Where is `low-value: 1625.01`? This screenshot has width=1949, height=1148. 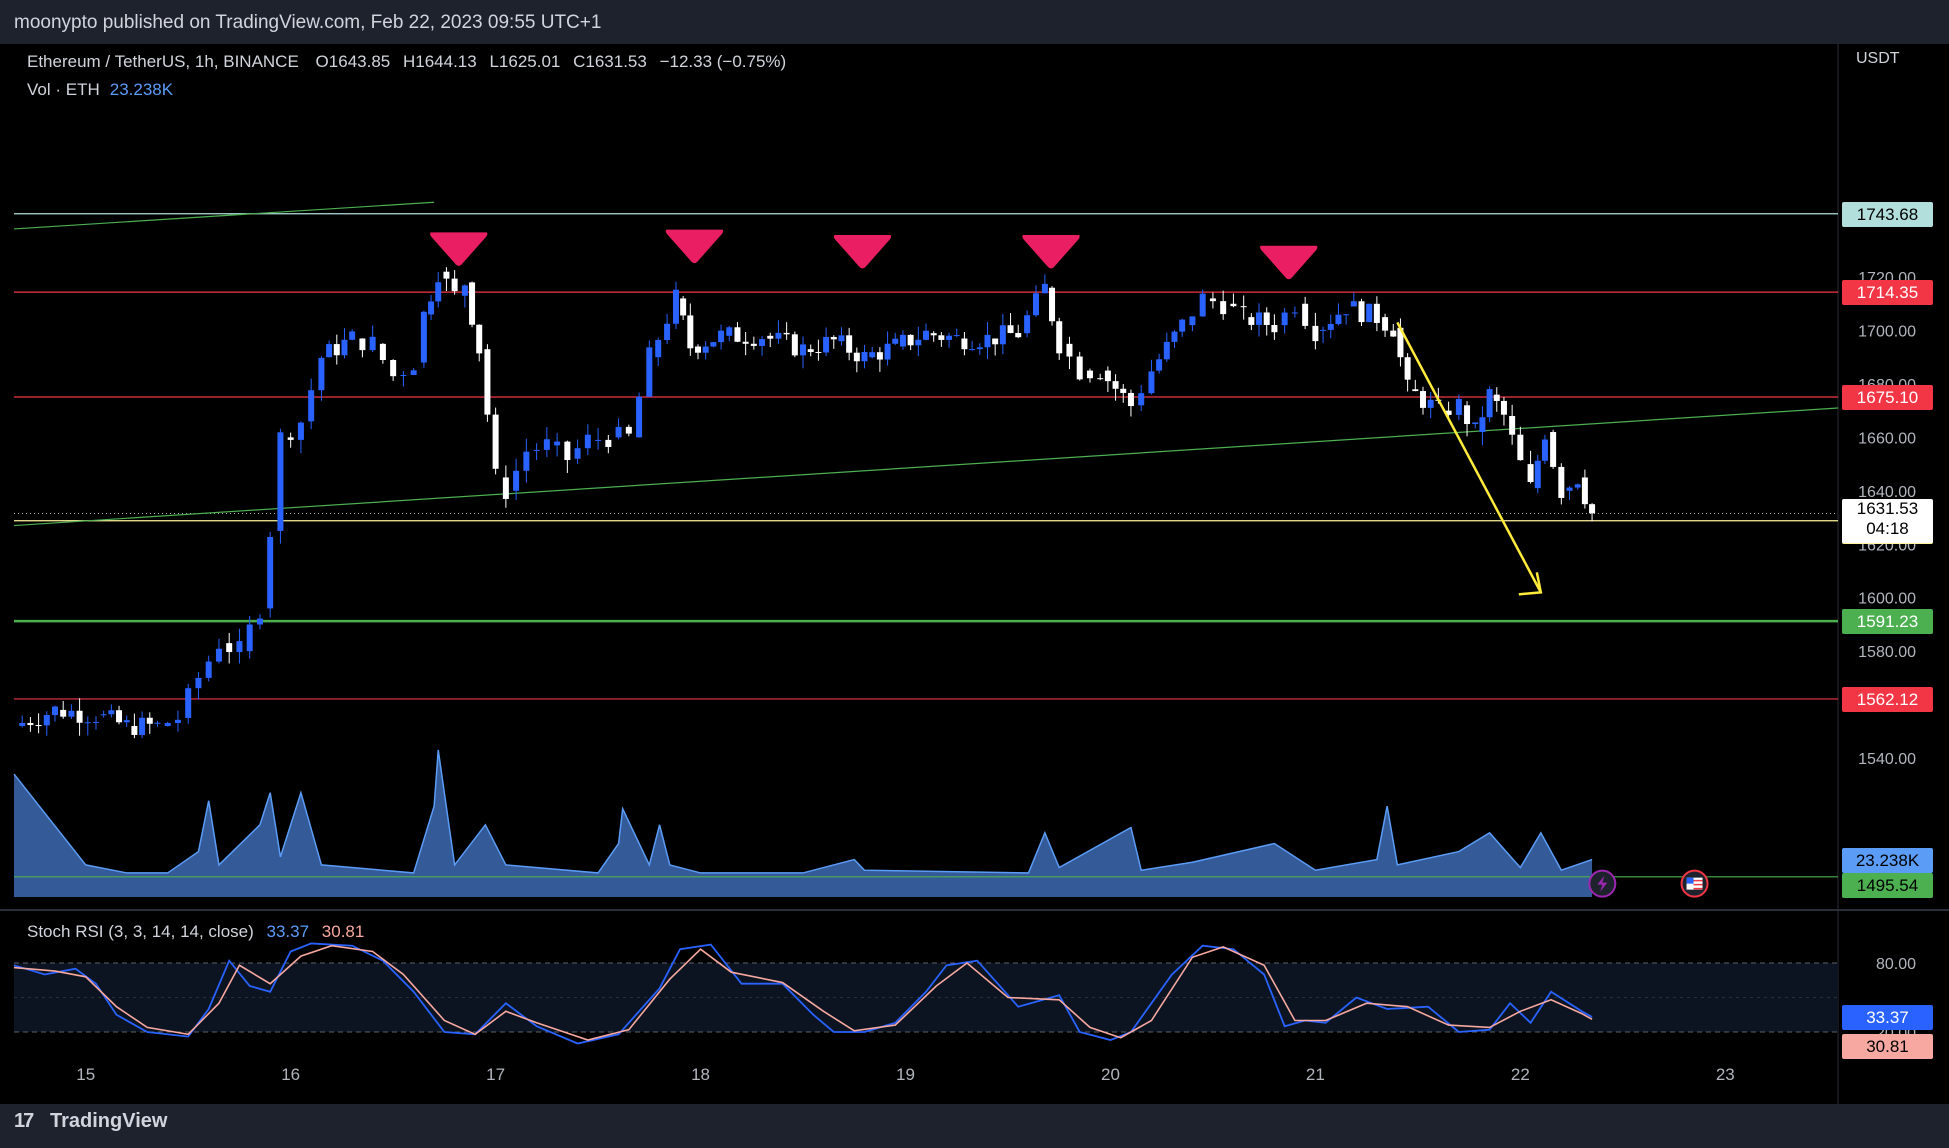 low-value: 1625.01 is located at coordinates (529, 61).